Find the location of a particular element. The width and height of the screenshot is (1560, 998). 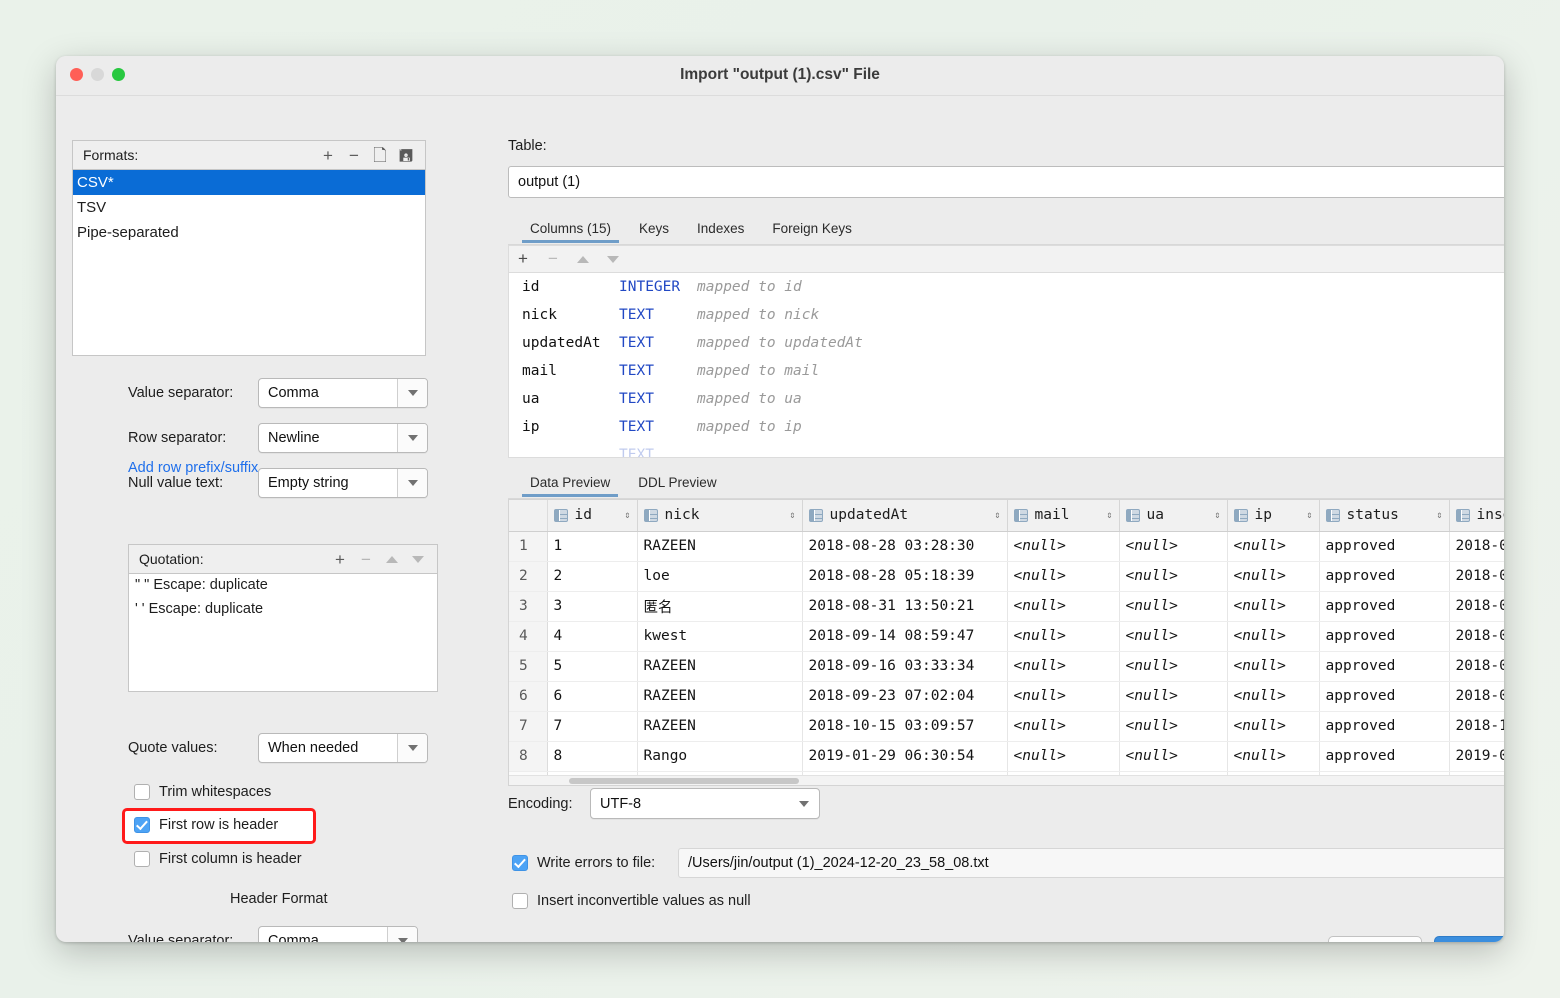

tab-ddl-preview: DDL Preview is located at coordinates (677, 483).